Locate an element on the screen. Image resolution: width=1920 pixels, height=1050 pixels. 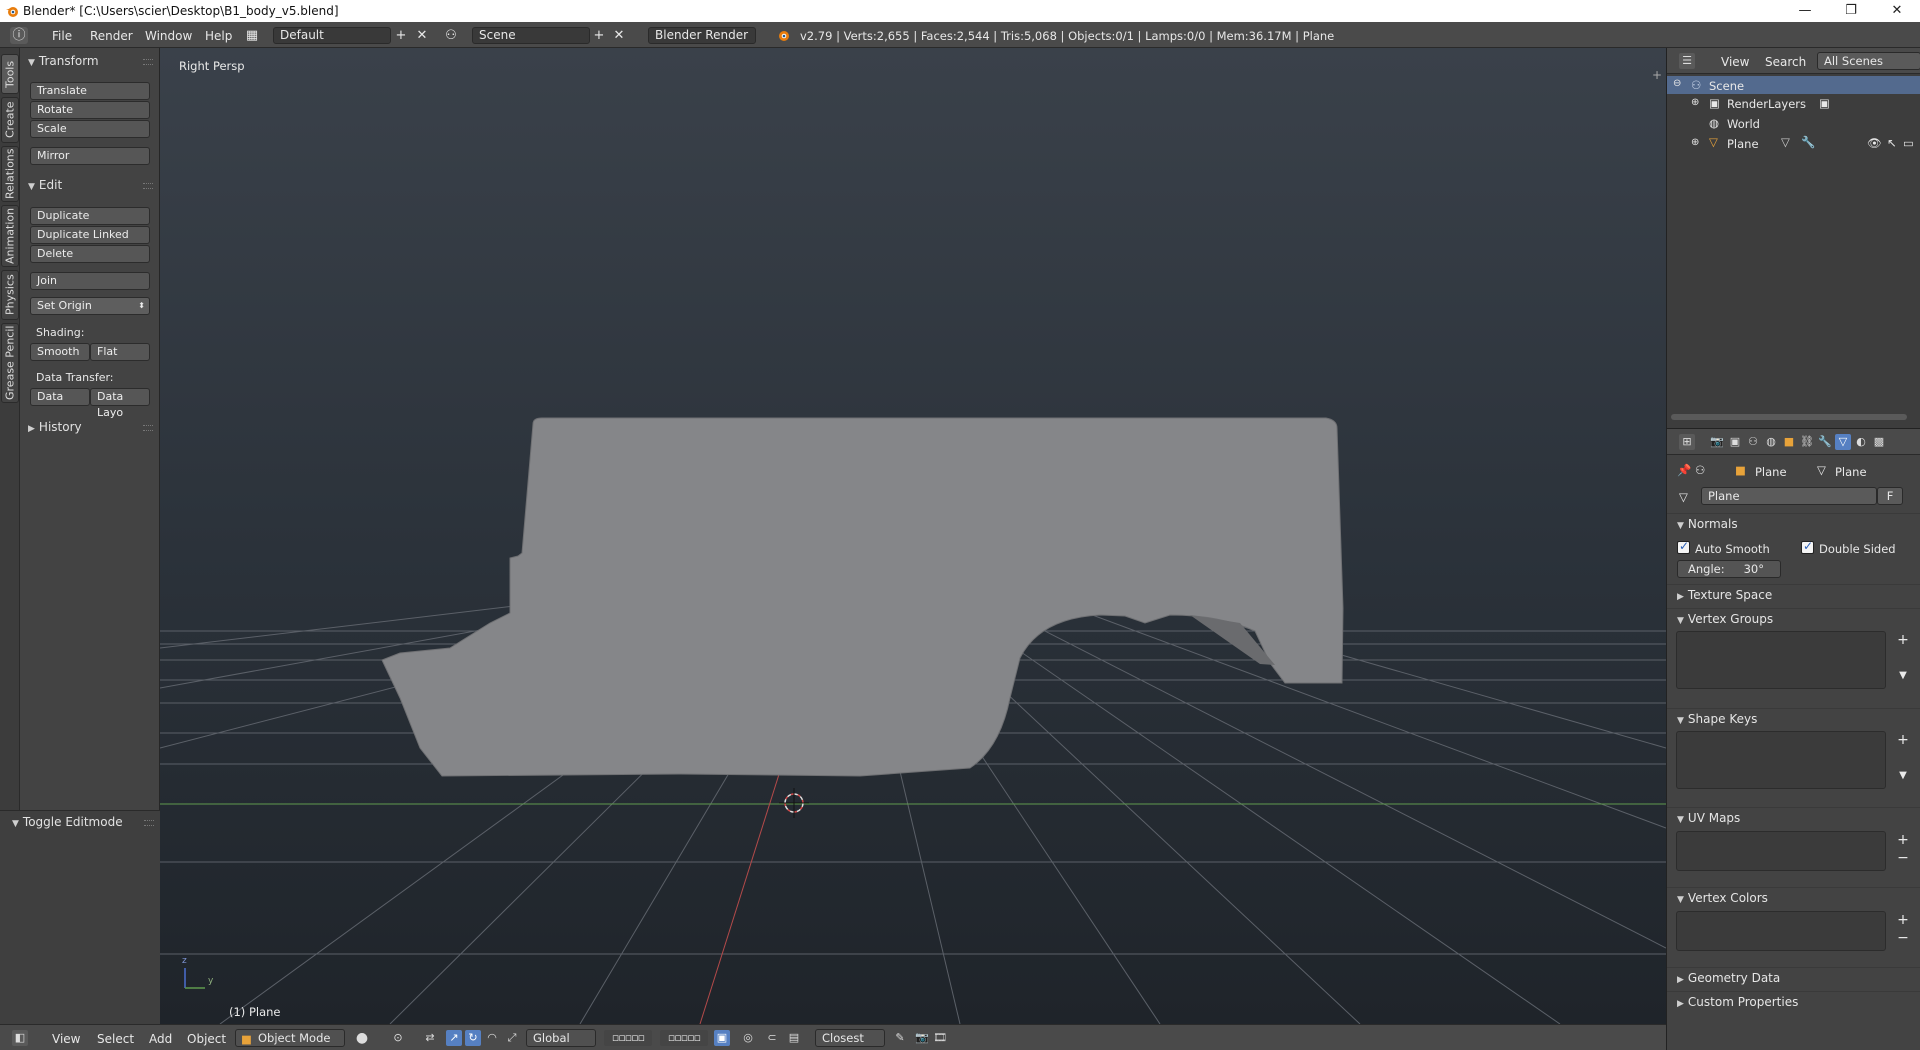
screen-layout-icon: ▦ is located at coordinates (252, 35).